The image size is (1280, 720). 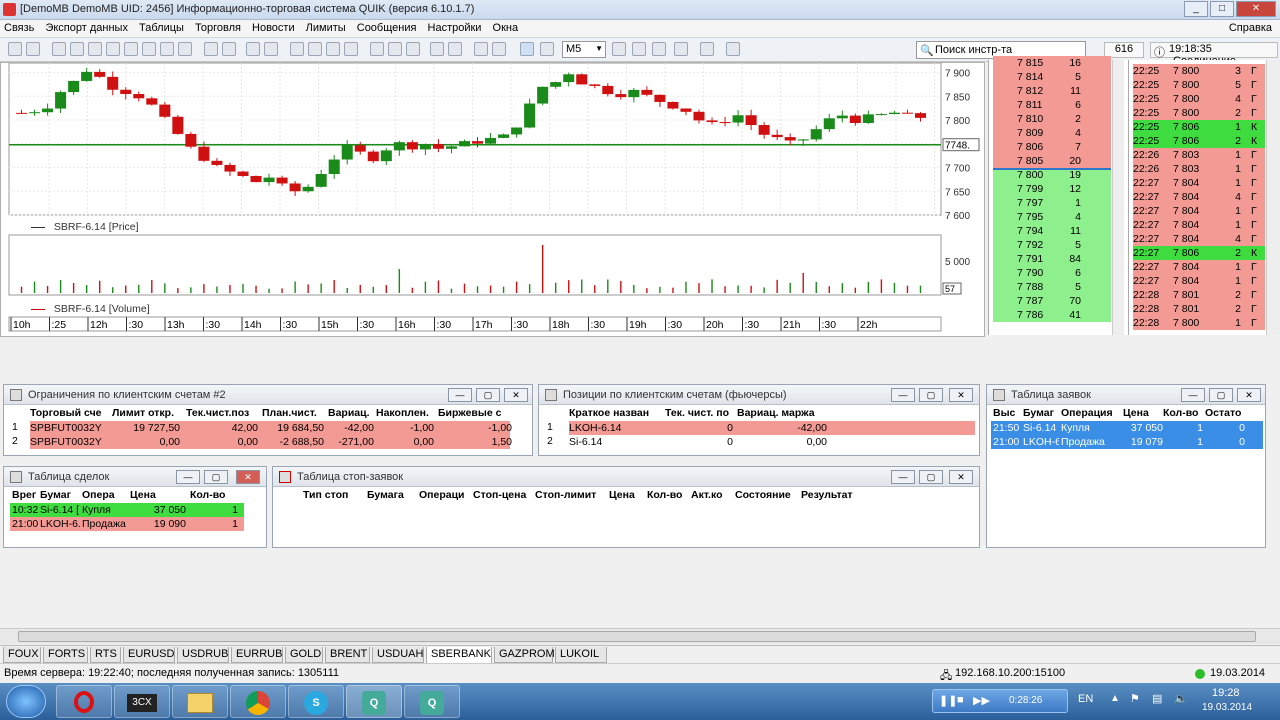 I want to click on alert-icon, so click(x=229, y=49).